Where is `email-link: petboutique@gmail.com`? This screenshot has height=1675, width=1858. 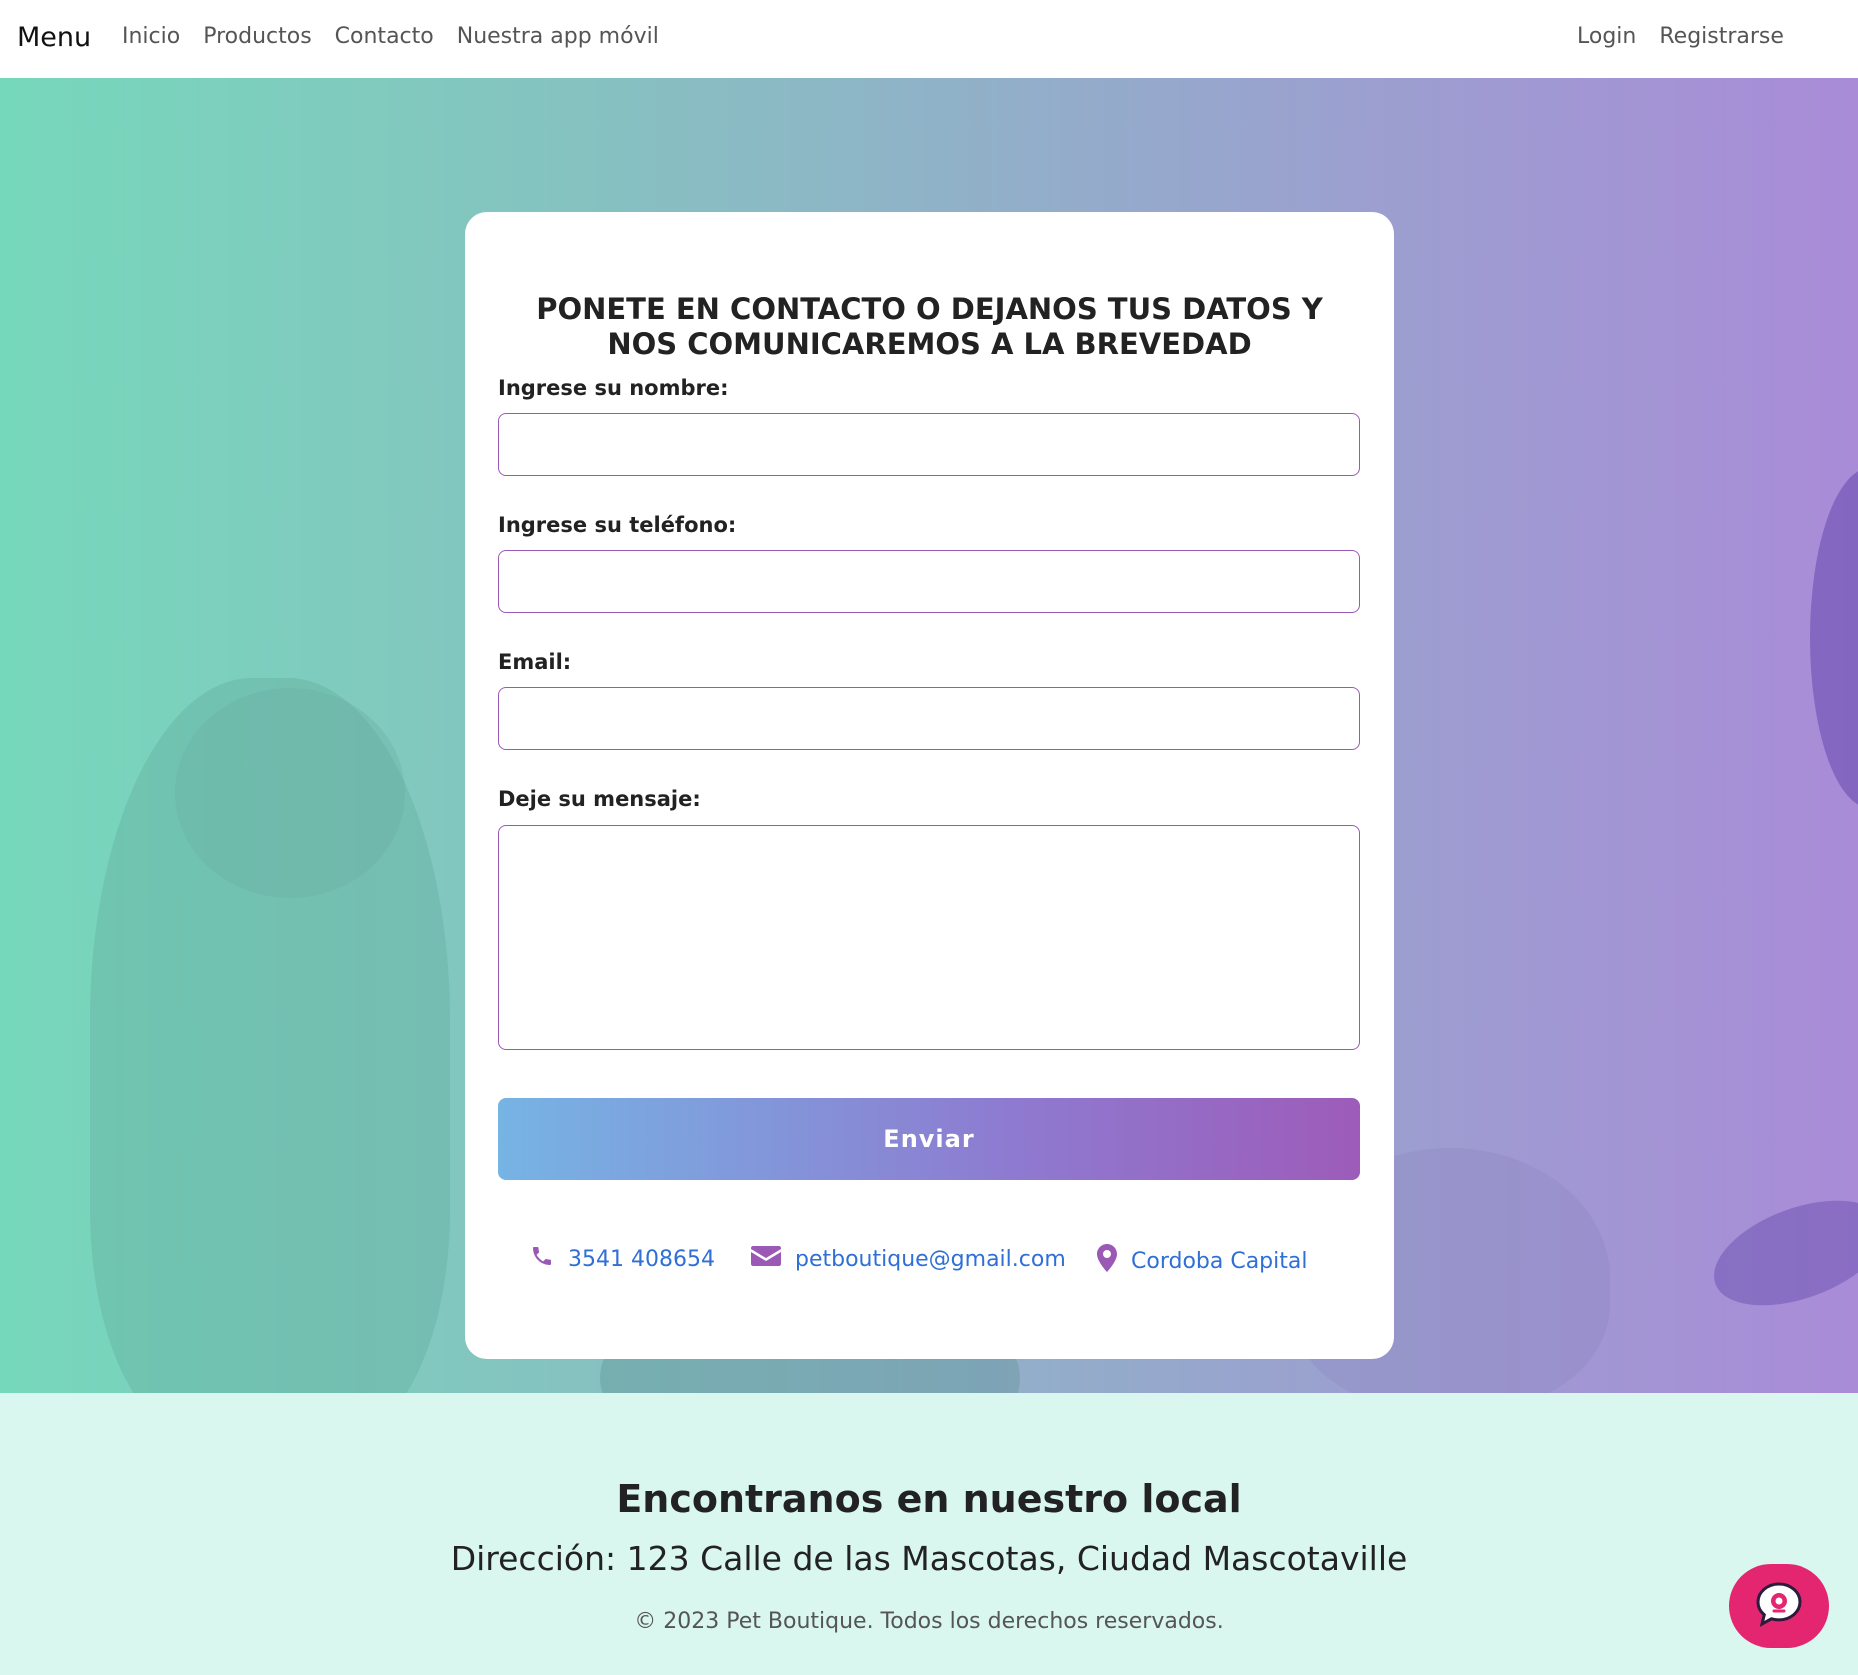 email-link: petboutique@gmail.com is located at coordinates (908, 1259).